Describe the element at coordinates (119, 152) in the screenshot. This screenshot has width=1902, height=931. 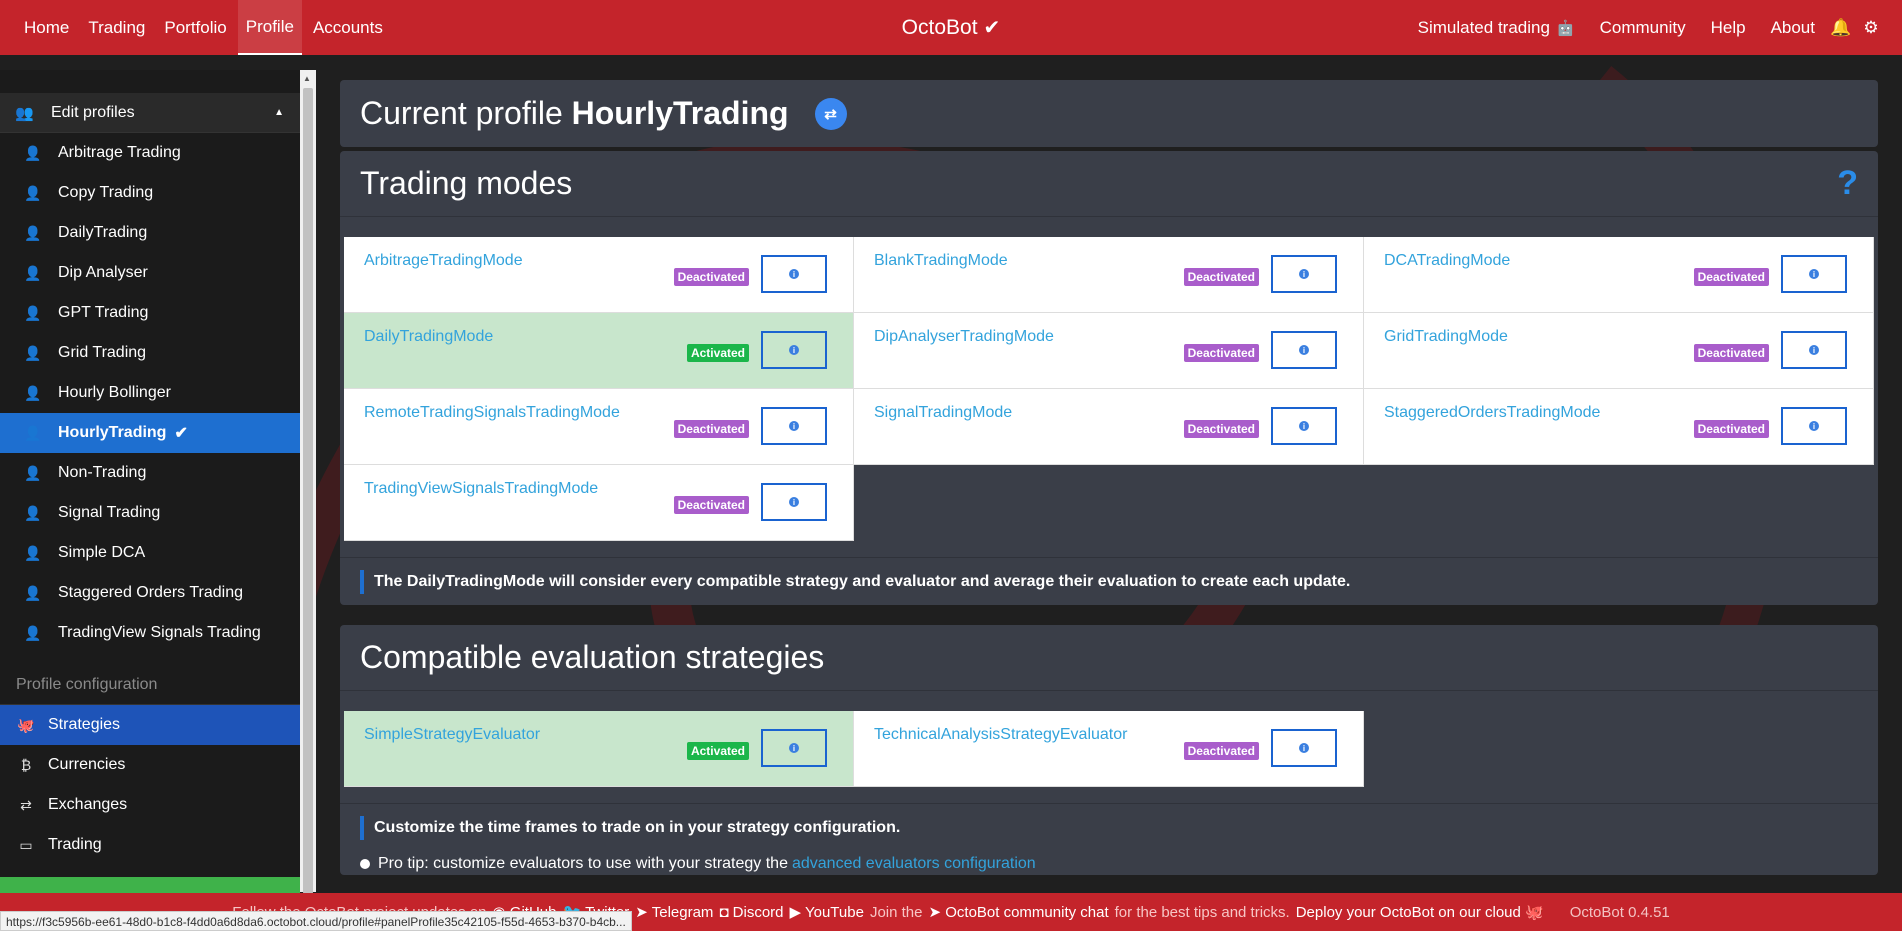
I see `sidebar-profile-label: Arbitrage Trading` at that location.